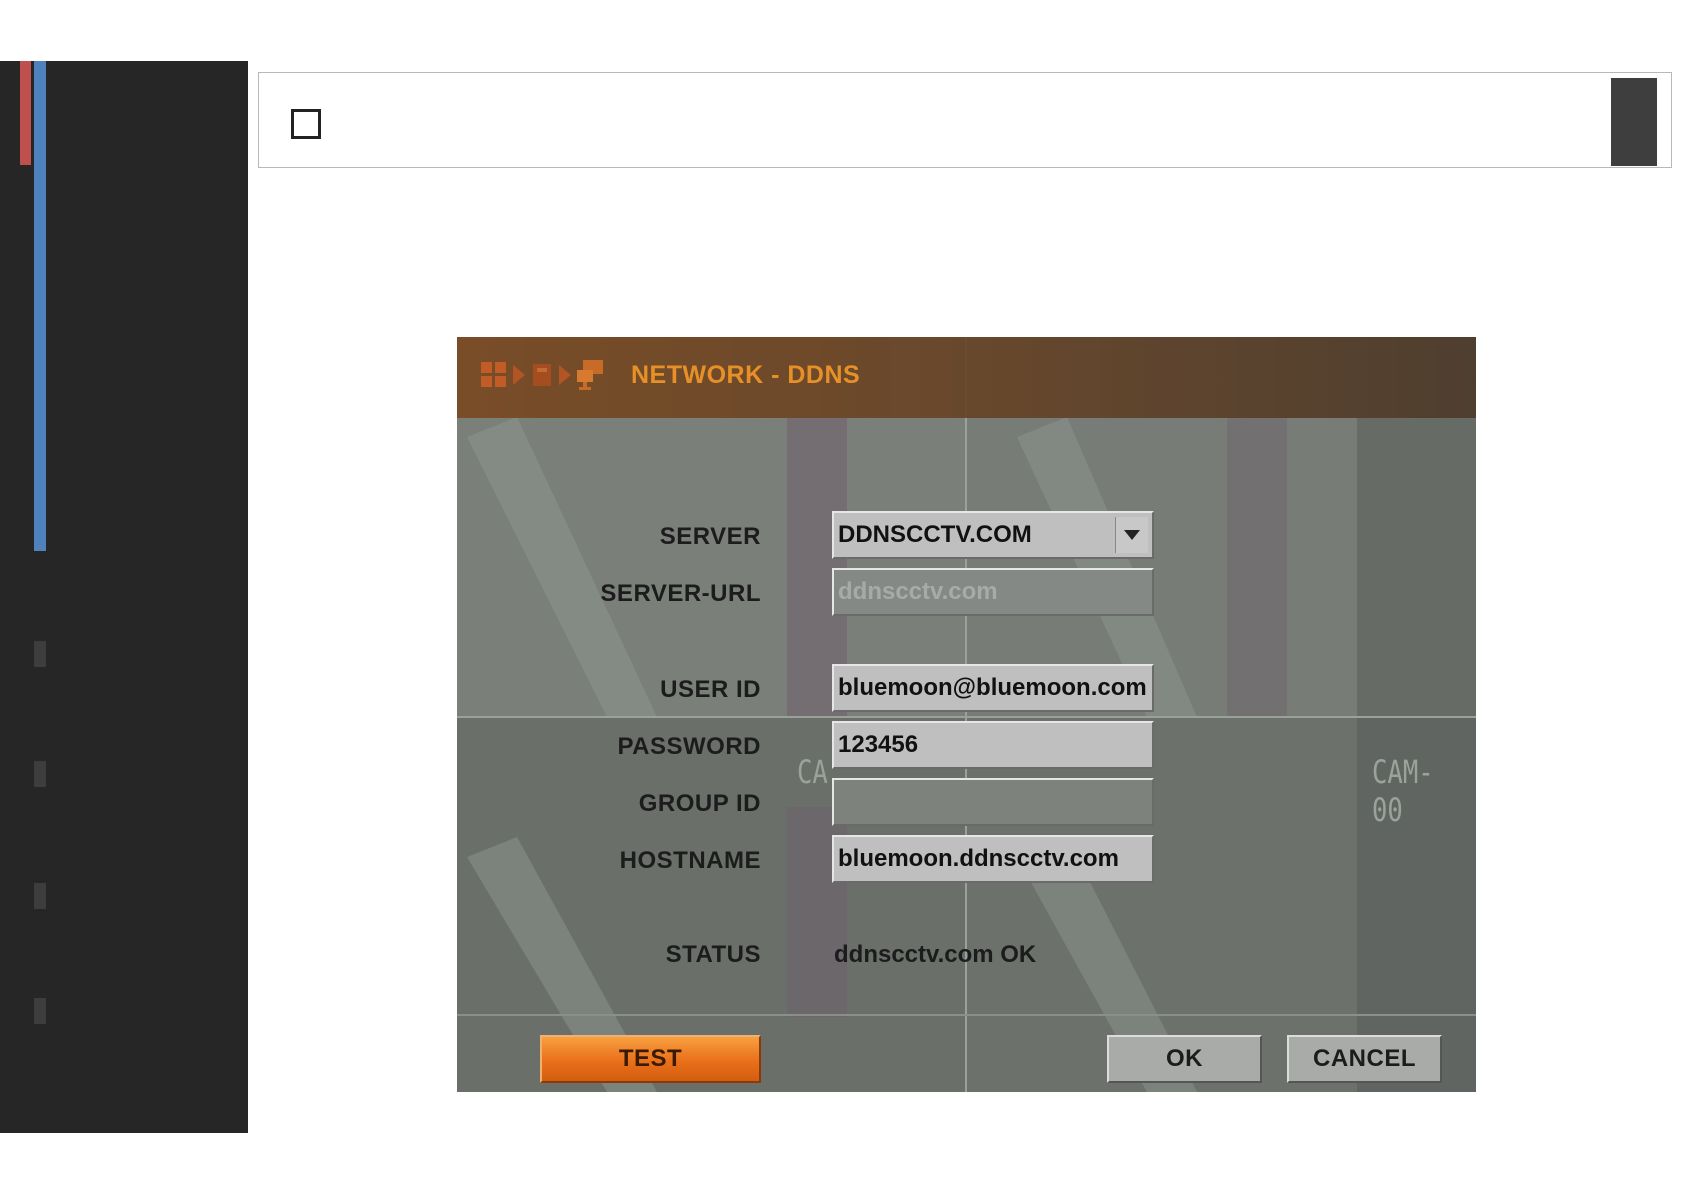  I want to click on dialog-titlebar: NETWORK - DDNS, so click(966, 377).